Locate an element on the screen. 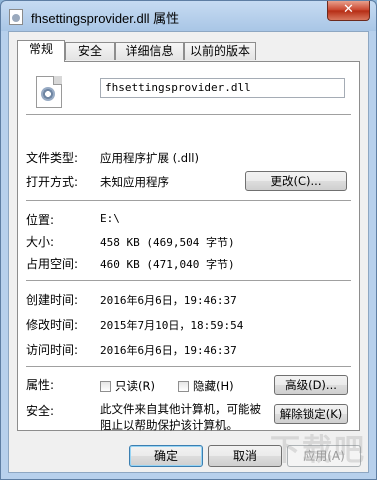  file-type-value: 应用程序扩展 (.dll) is located at coordinates (149, 158).